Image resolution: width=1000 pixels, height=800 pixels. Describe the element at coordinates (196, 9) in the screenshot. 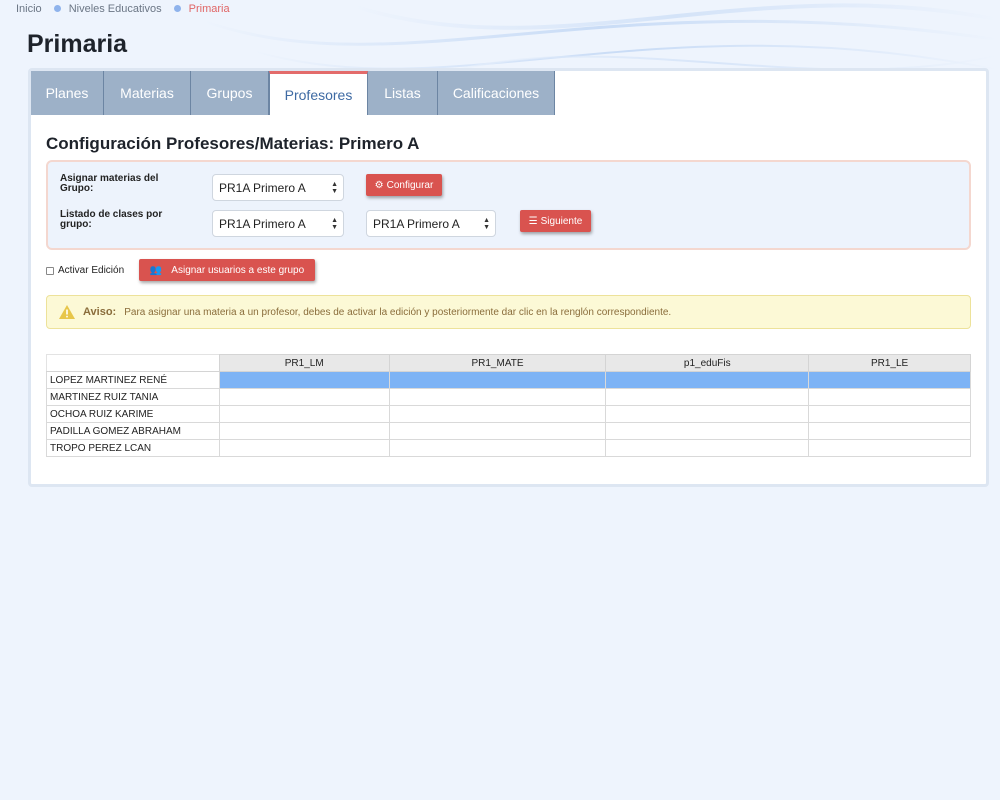

I see `breadcrumb-item-primaria: Primaria` at that location.